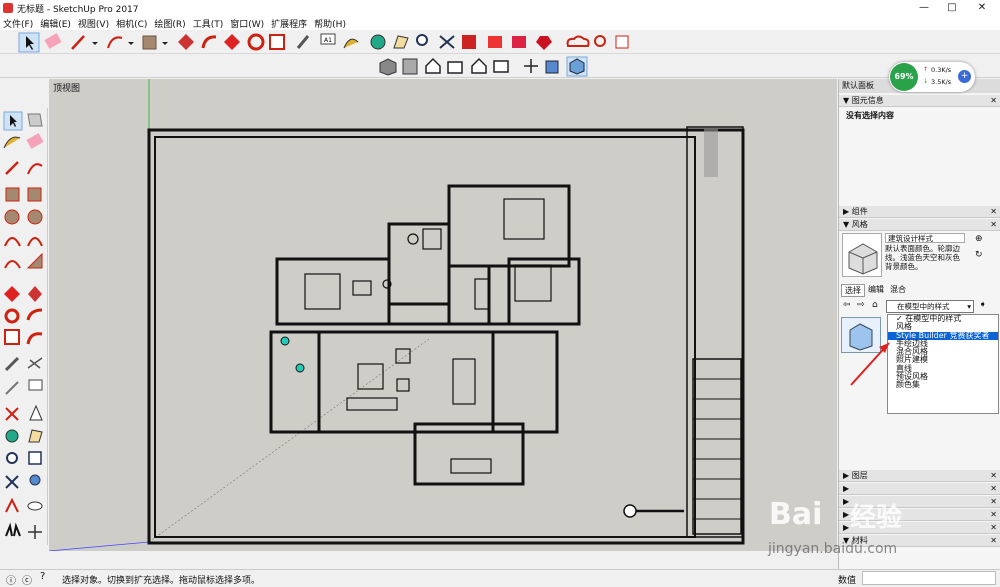  I want to click on credits-icon: ⓒ, so click(27, 579).